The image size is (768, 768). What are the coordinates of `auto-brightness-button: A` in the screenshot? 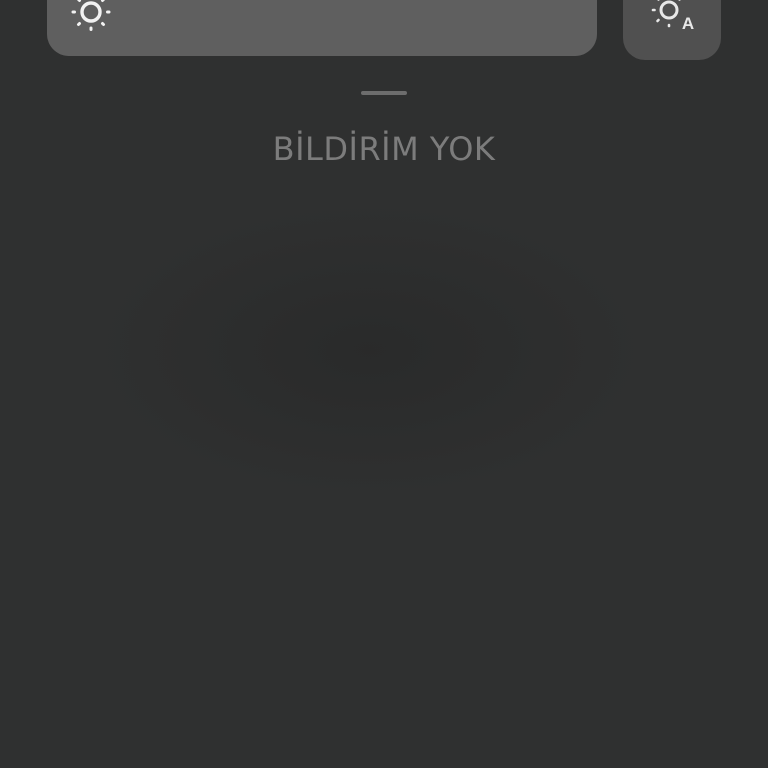 It's located at (672, 30).